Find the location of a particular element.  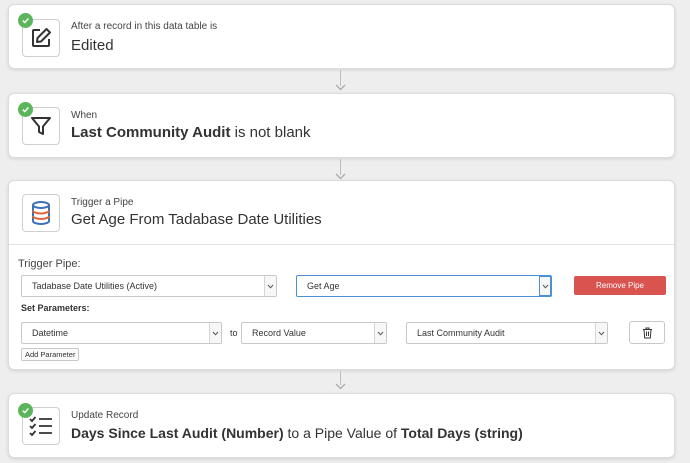

condition-field: Last Community Audit is located at coordinates (151, 132).